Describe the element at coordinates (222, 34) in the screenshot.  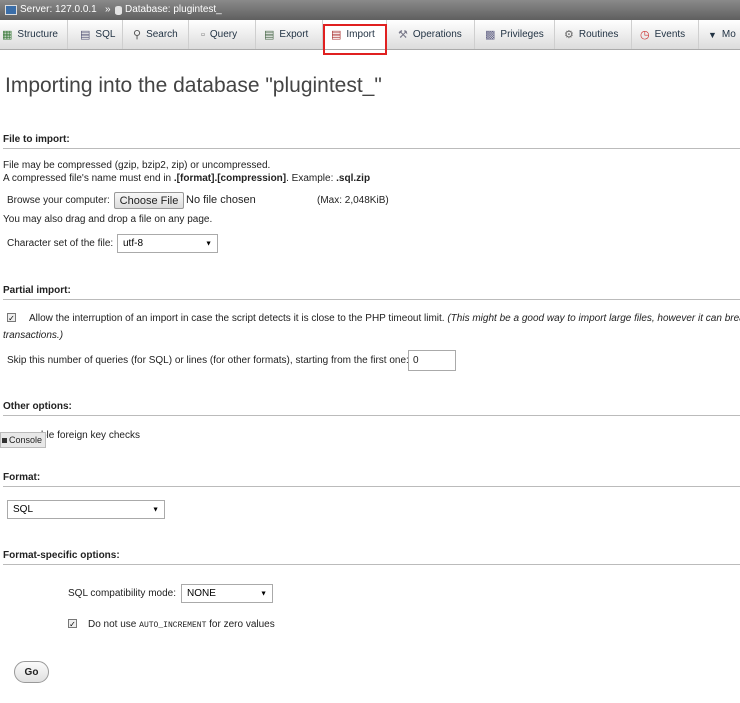
I see `tab-query: ▫ Query` at that location.